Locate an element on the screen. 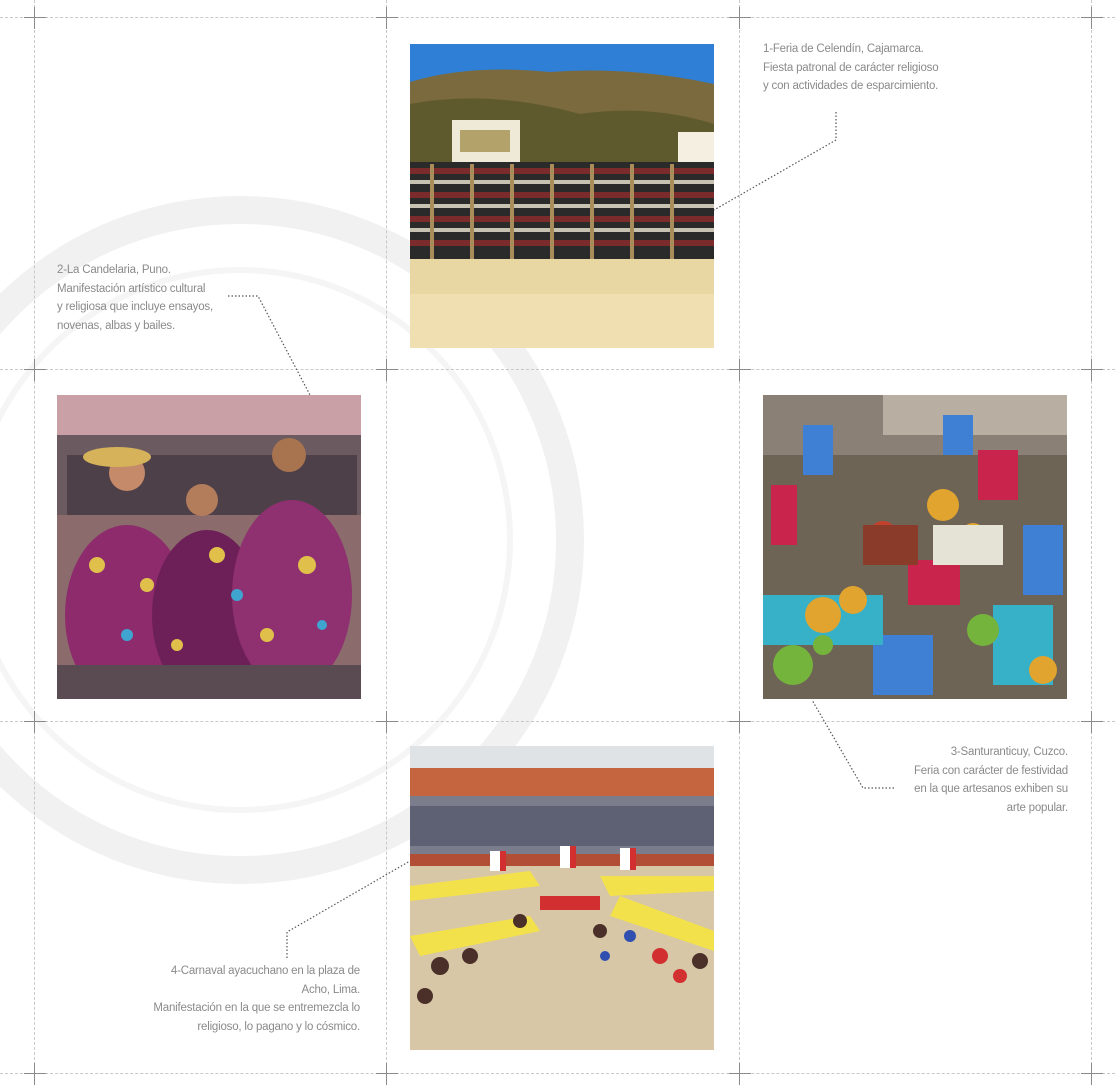 This screenshot has width=1115, height=1085. caption-line: 4-Carnaval ayacuchano en la plaza de is located at coordinates (265, 971).